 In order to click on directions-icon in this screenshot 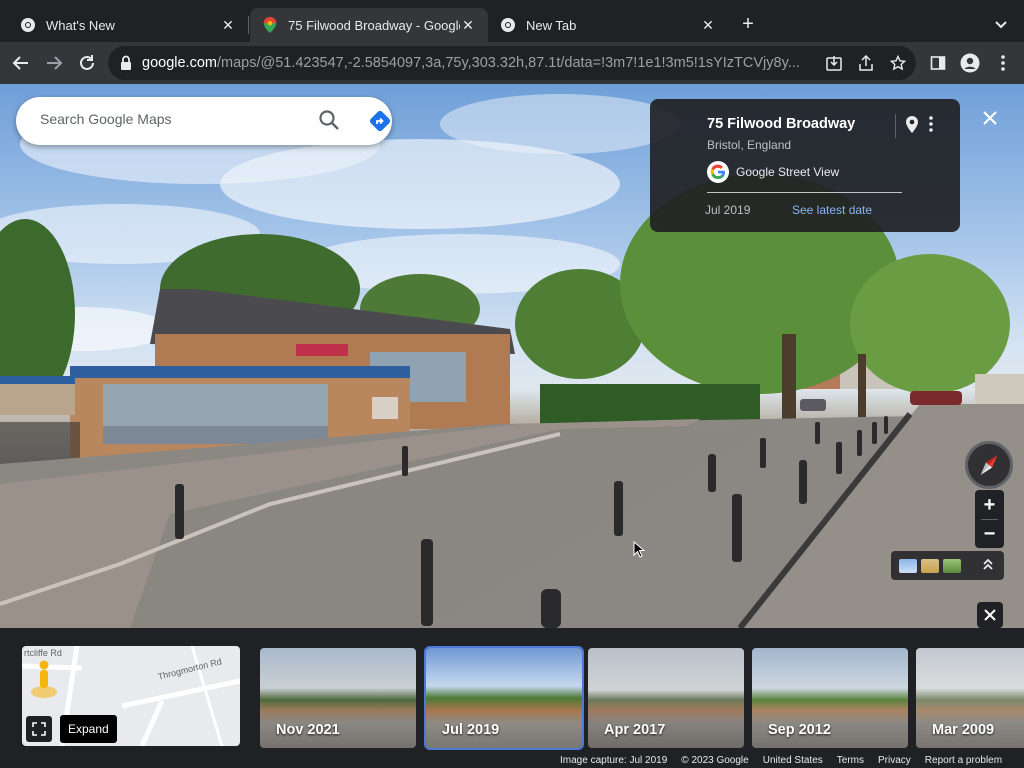, I will do `click(380, 121)`.